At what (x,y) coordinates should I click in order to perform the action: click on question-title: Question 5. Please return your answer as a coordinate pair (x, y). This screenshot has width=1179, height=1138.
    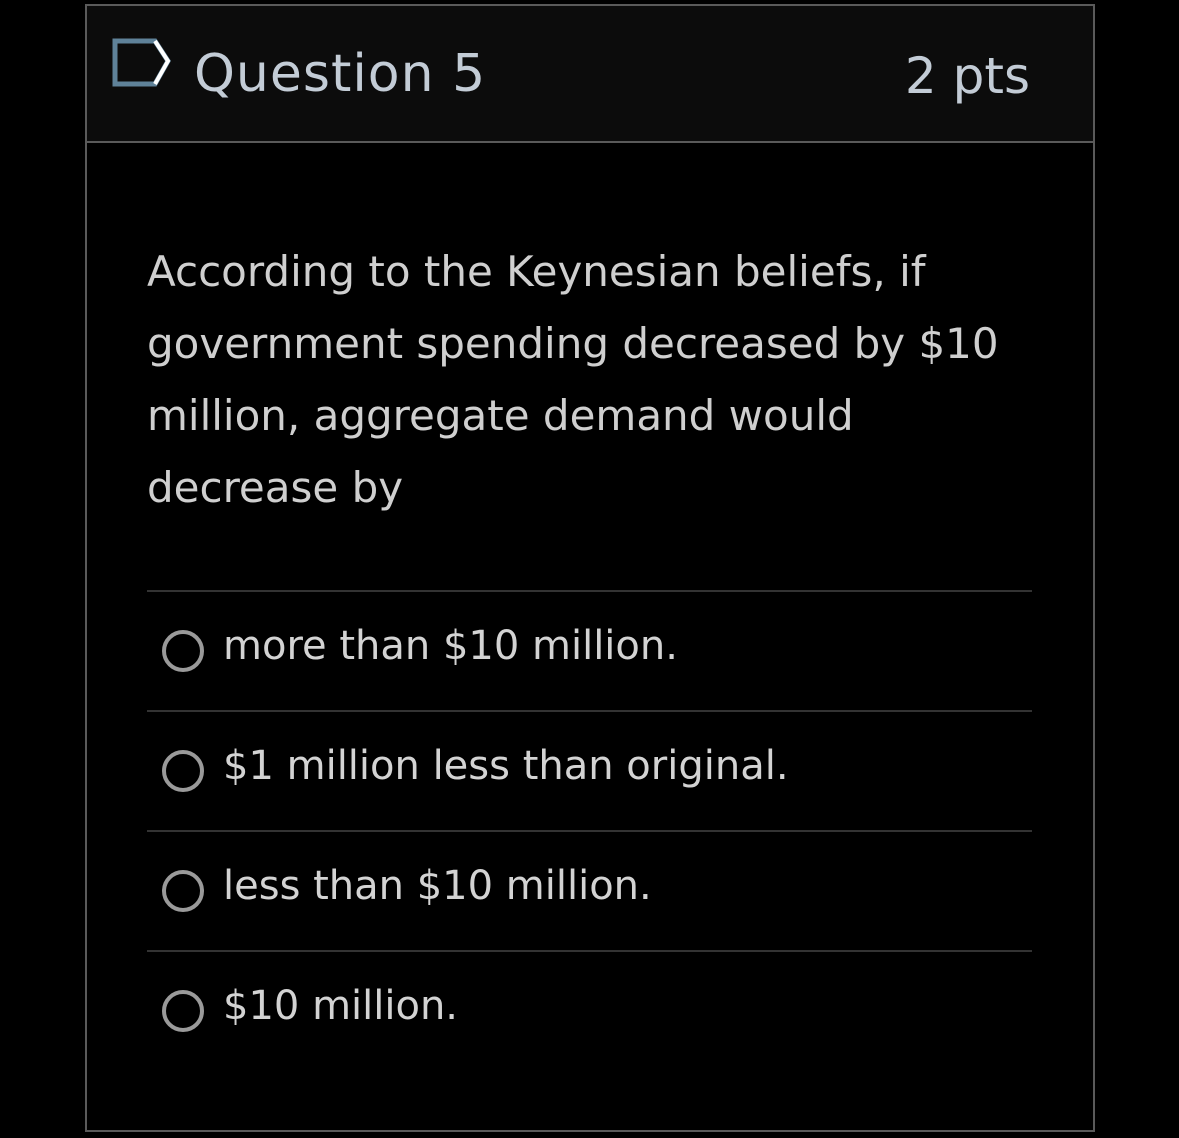
    Looking at the image, I should click on (340, 74).